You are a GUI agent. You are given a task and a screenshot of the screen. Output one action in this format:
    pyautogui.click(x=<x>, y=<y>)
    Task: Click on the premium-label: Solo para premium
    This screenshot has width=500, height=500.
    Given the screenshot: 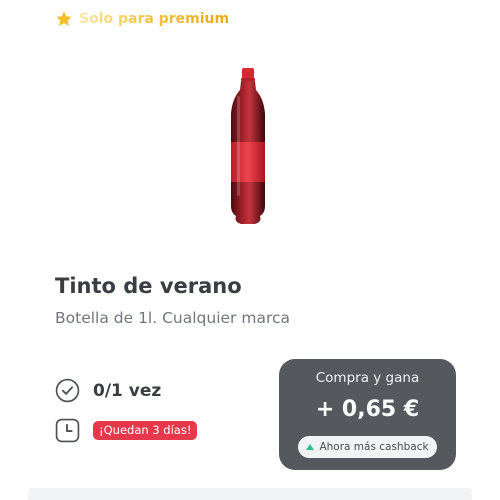 What is the action you would take?
    pyautogui.click(x=154, y=19)
    